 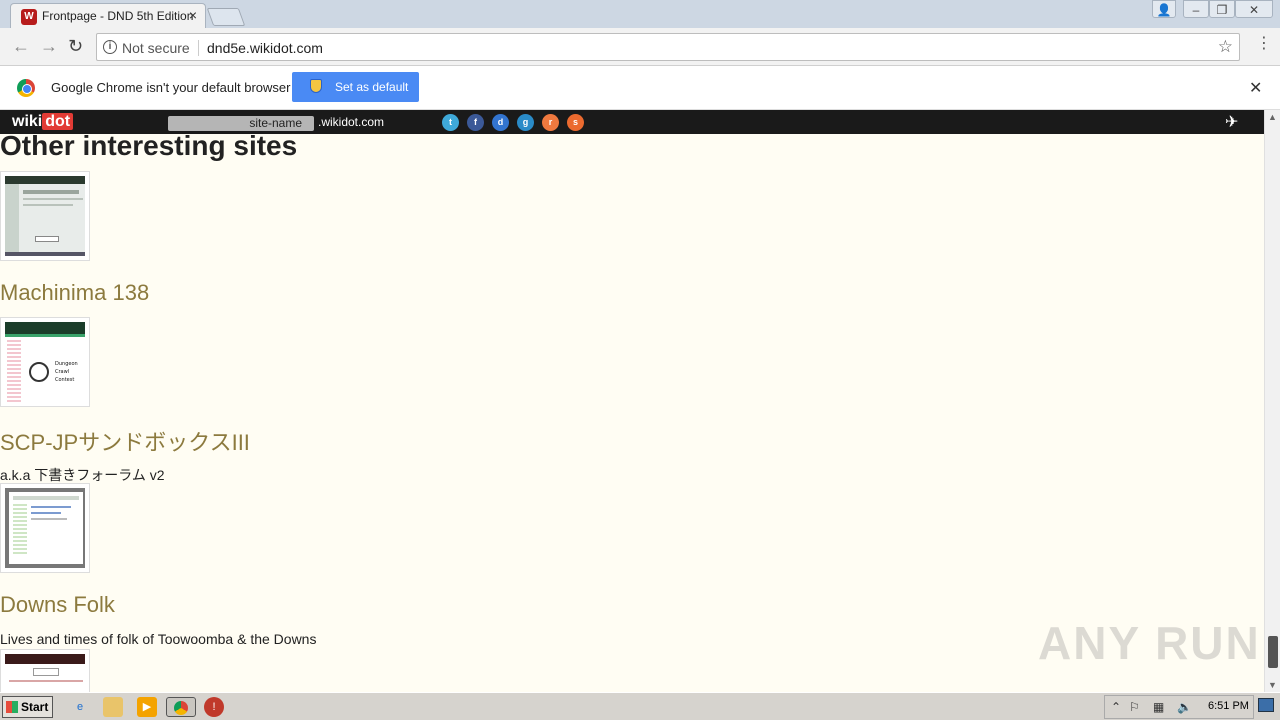 I want to click on omnibox-divider, so click(x=198, y=48).